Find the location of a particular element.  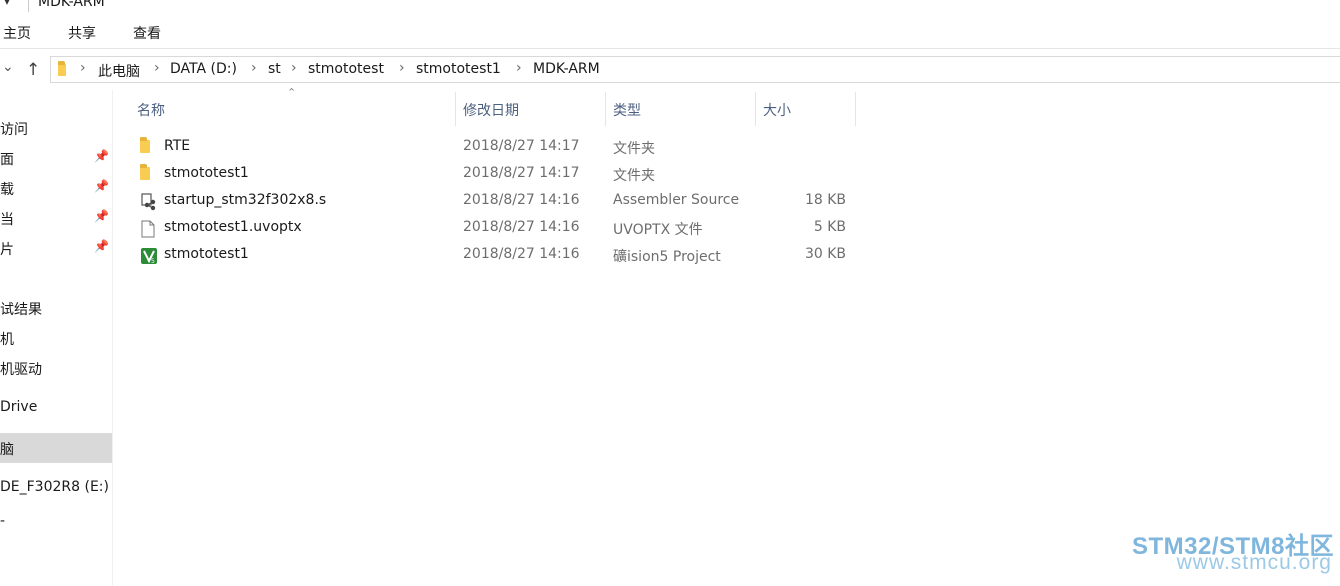

file-row: stmototest1 2018/8/27 14:17 文件夹 is located at coordinates (494, 174).